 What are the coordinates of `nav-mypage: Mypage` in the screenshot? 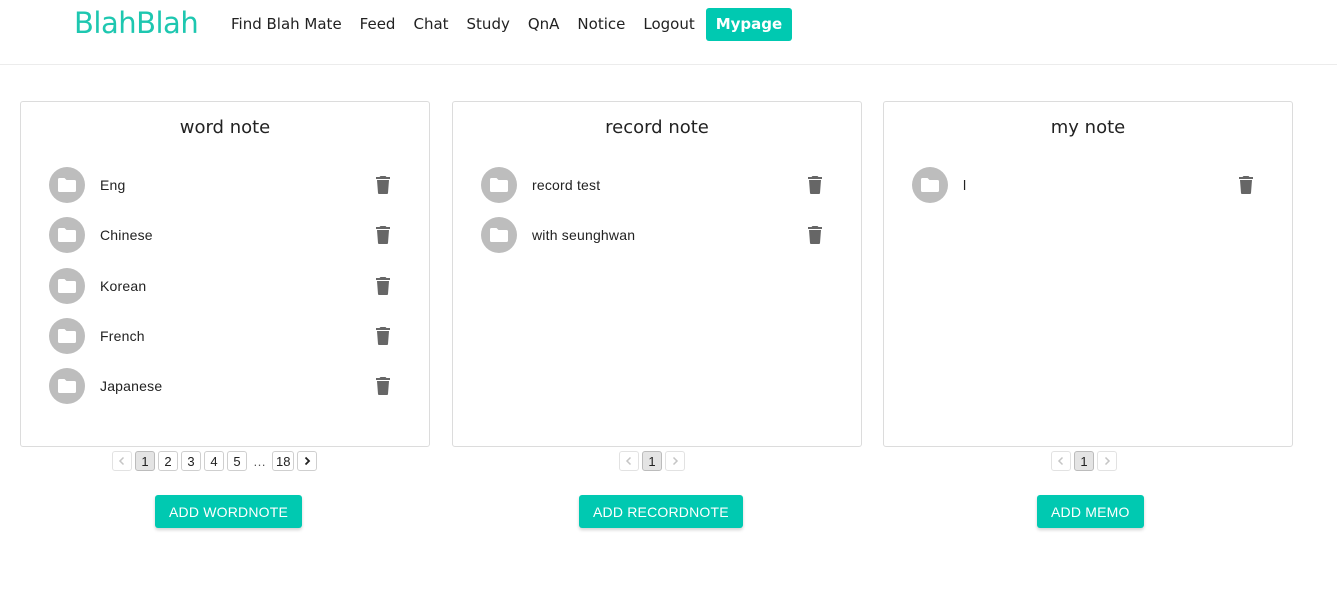 It's located at (749, 24).